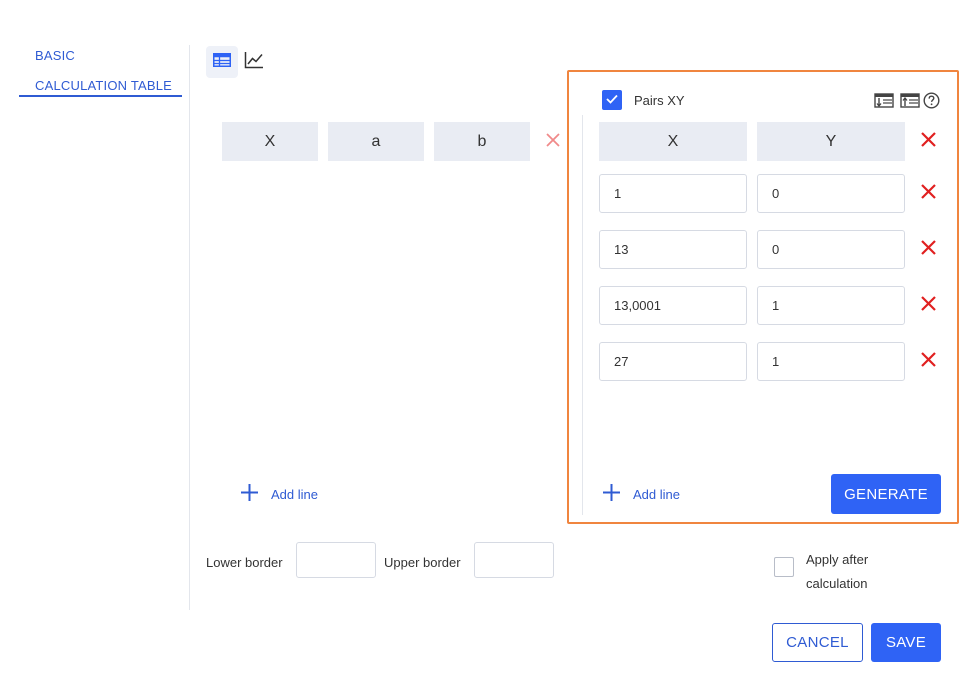 This screenshot has width=967, height=673. I want to click on pairs-xy-checkbox, so click(612, 100).